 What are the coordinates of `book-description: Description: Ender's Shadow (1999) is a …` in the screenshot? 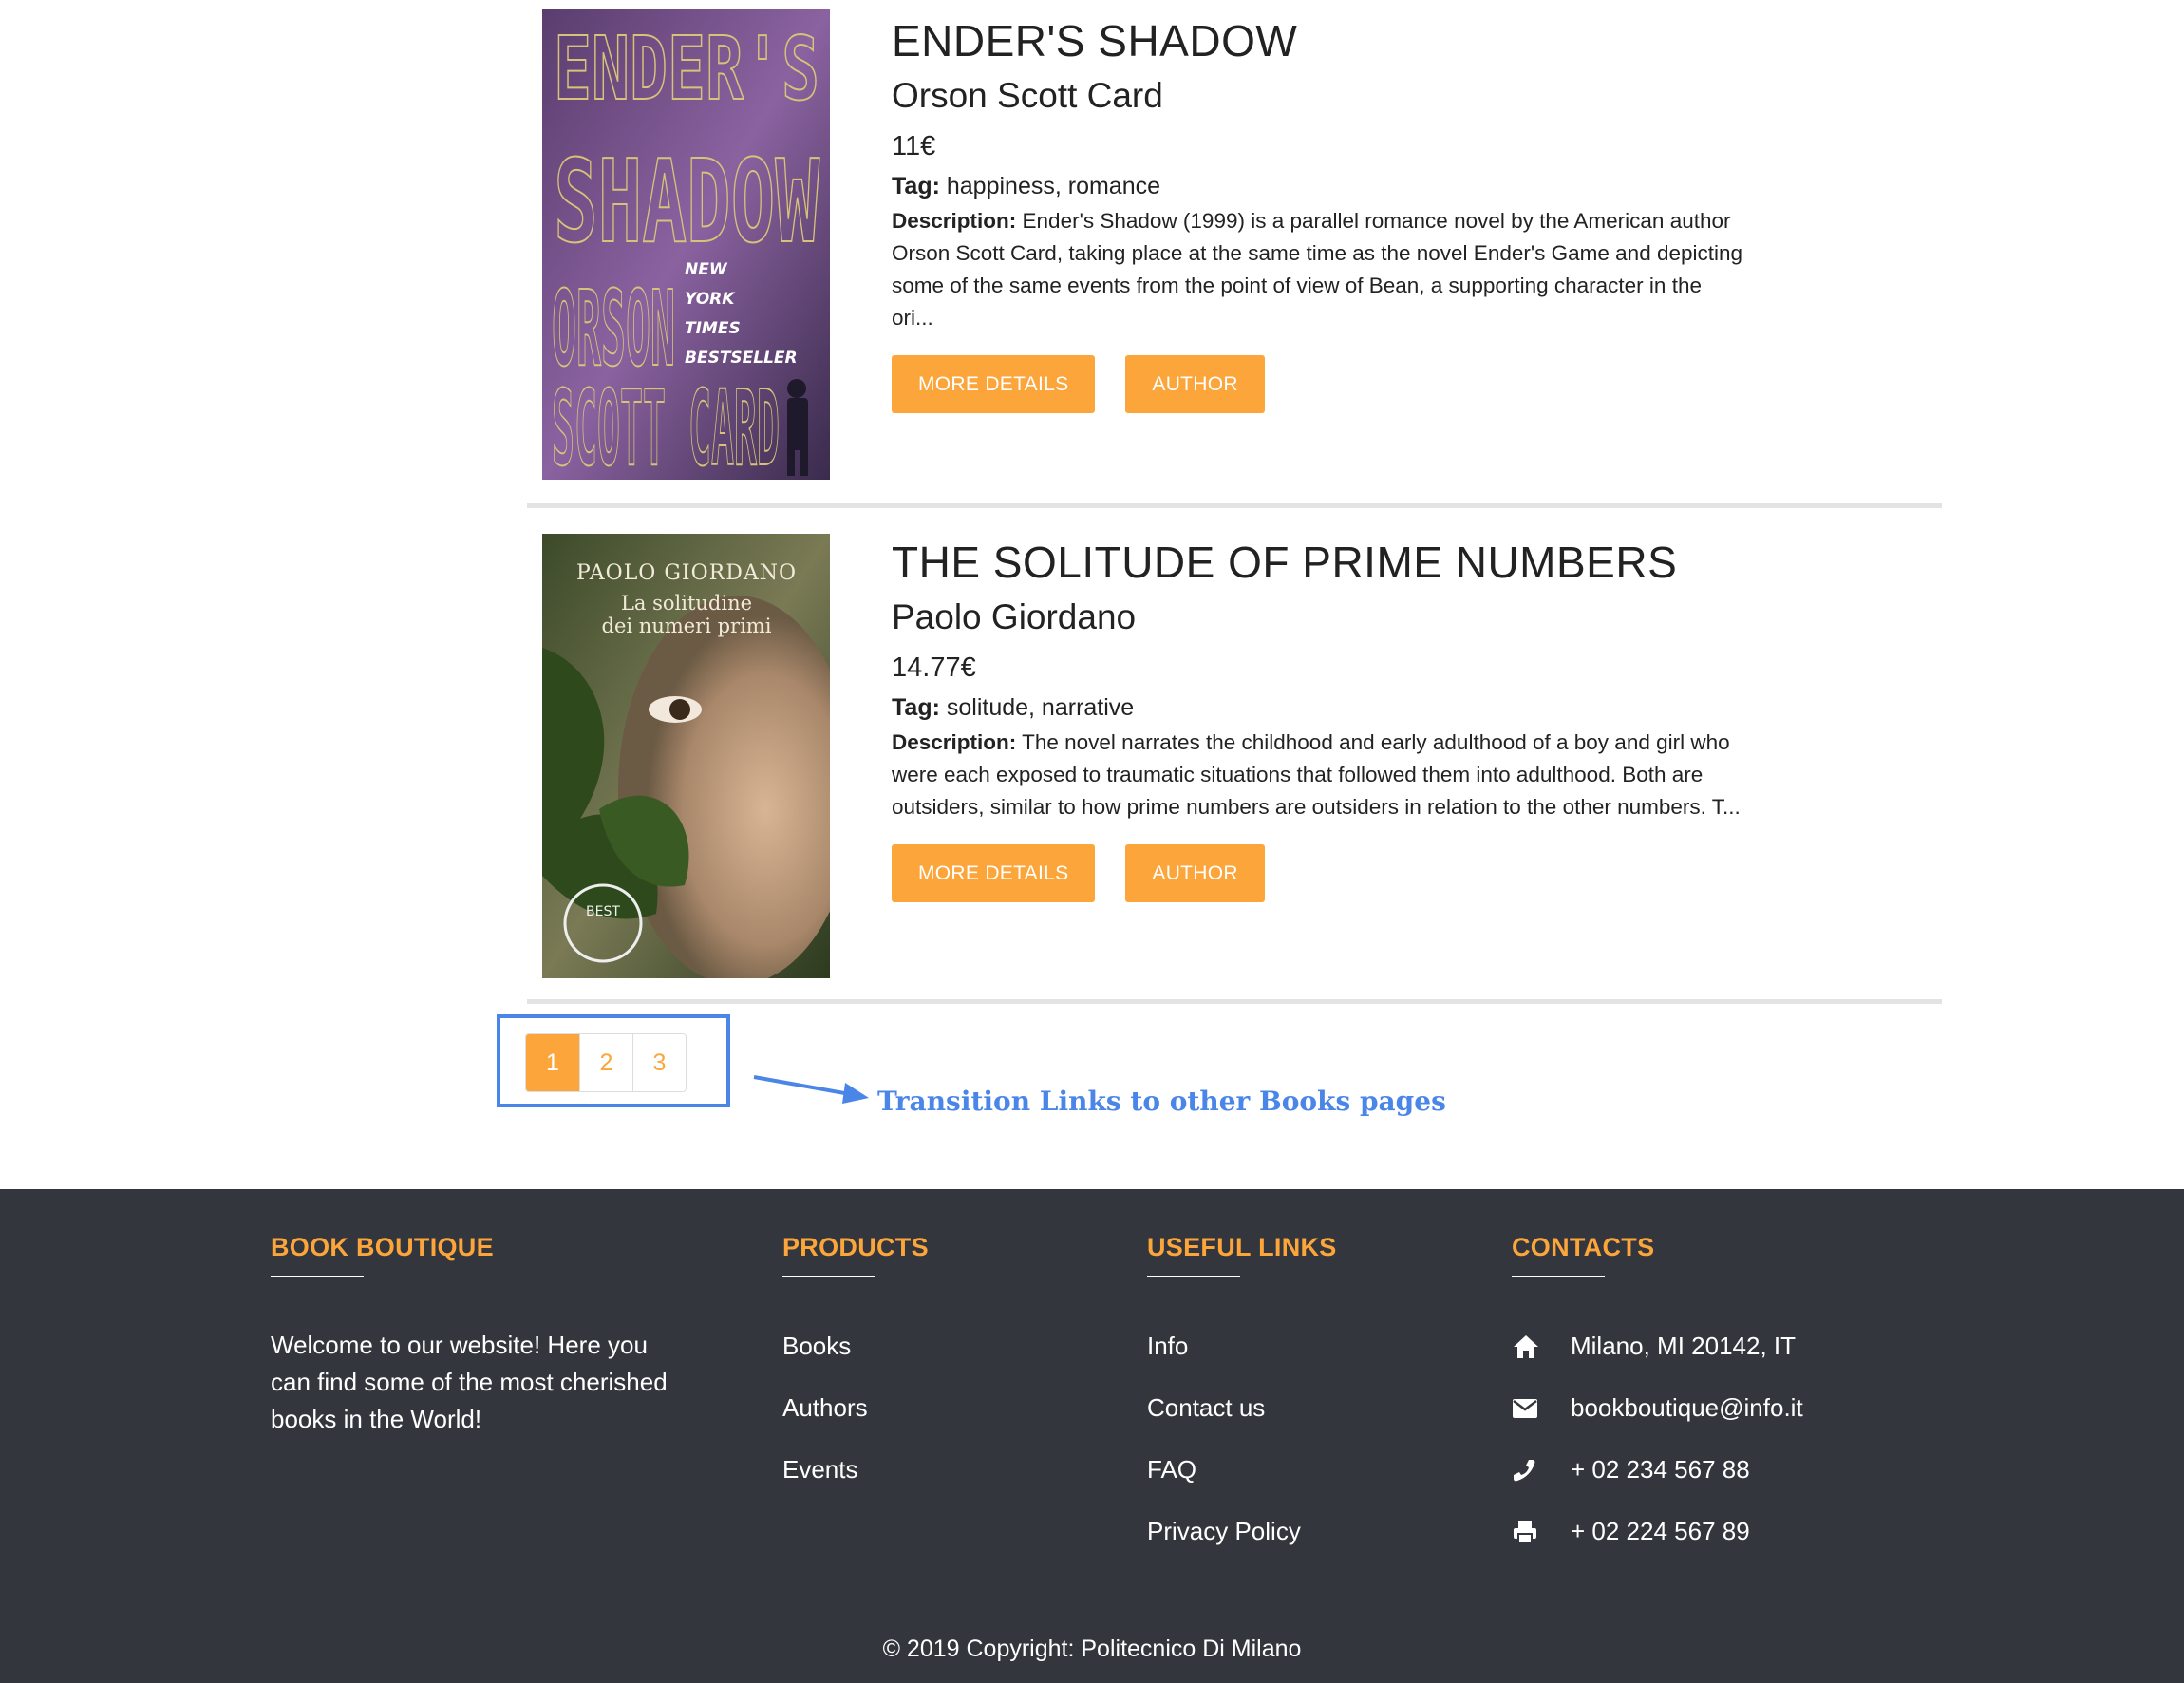 It's located at (1319, 269).